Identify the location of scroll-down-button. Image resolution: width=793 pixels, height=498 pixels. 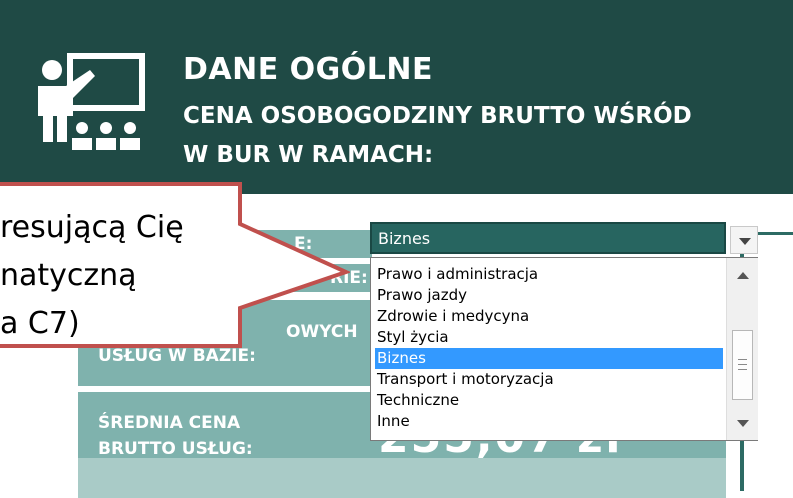
(742, 423).